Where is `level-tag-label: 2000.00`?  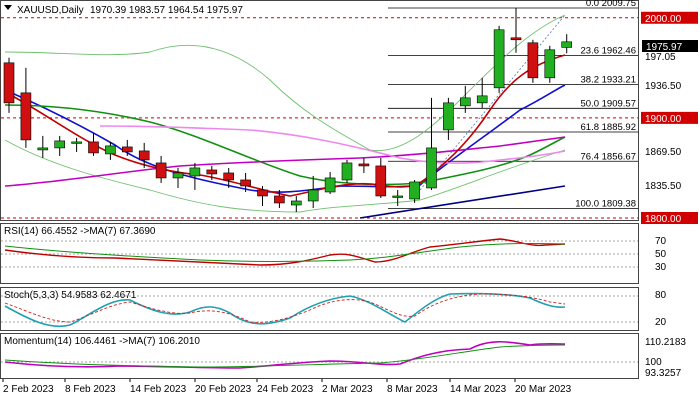 level-tag-label: 2000.00 is located at coordinates (663, 19).